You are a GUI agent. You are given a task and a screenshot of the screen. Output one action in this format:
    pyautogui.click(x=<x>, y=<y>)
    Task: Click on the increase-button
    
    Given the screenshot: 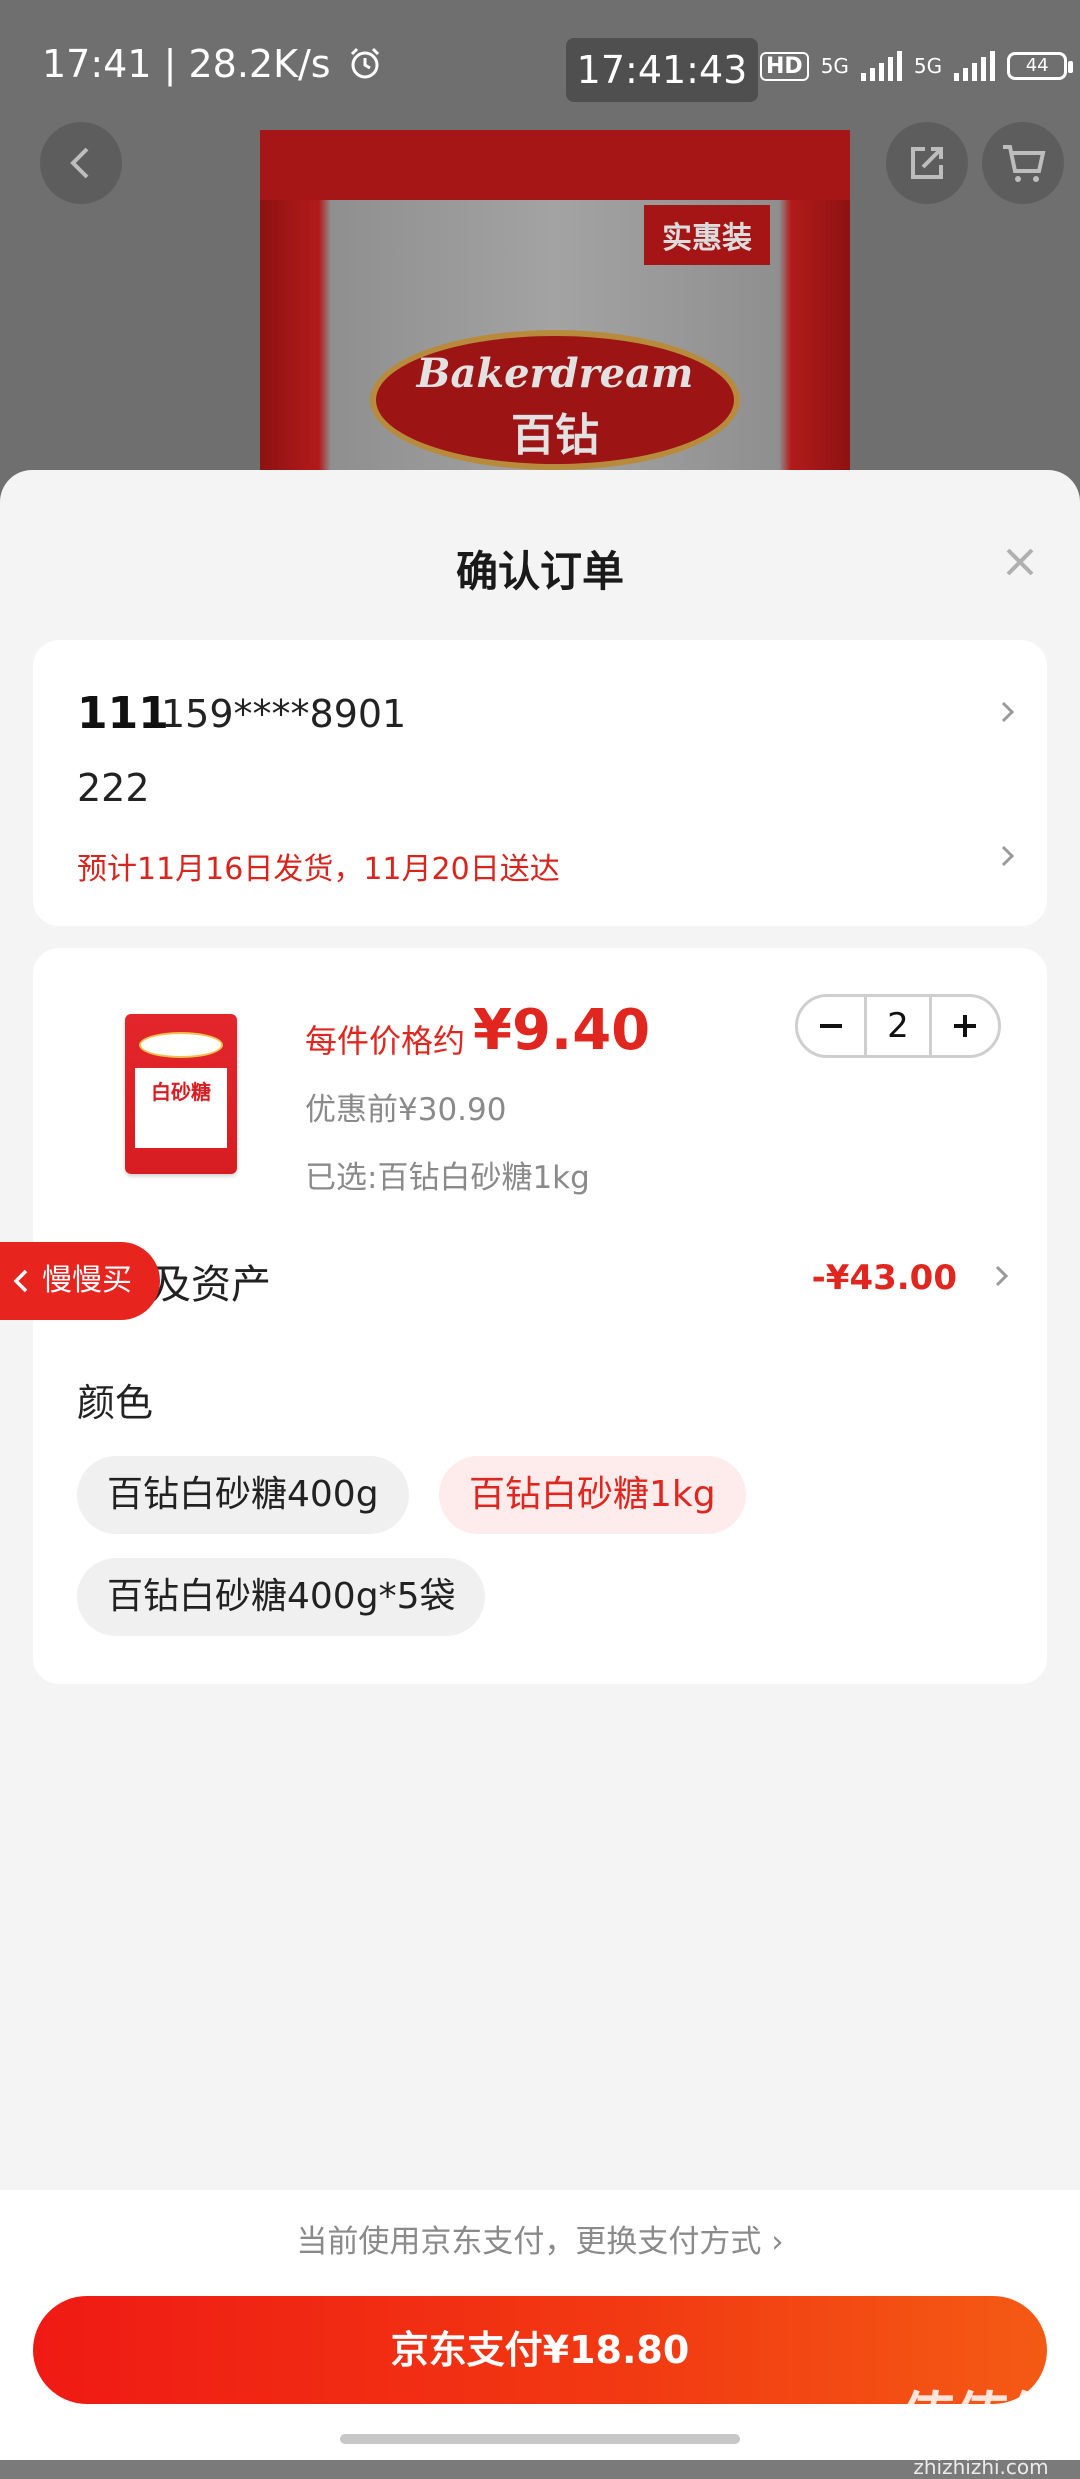 What is the action you would take?
    pyautogui.click(x=965, y=1026)
    